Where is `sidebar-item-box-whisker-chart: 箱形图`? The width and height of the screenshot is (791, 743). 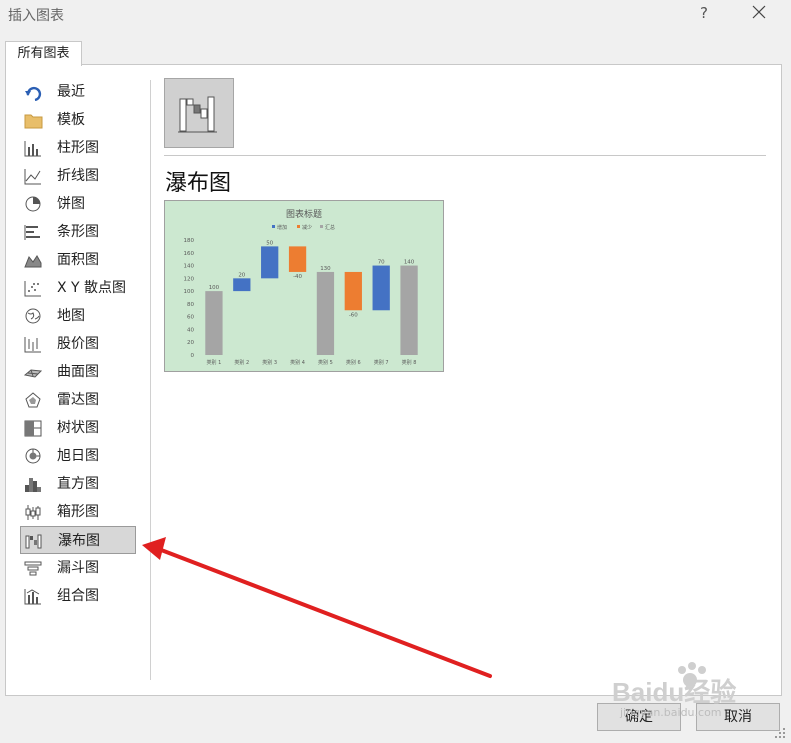 sidebar-item-box-whisker-chart: 箱形图 is located at coordinates (78, 512).